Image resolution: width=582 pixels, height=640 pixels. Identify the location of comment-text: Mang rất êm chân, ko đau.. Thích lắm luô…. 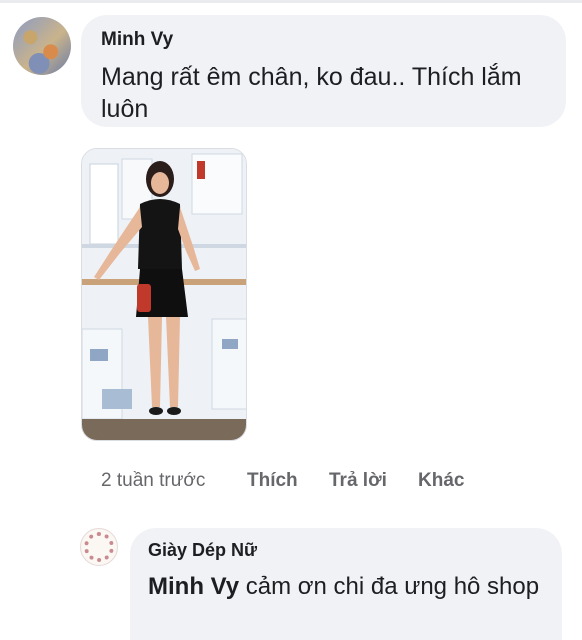
(311, 93).